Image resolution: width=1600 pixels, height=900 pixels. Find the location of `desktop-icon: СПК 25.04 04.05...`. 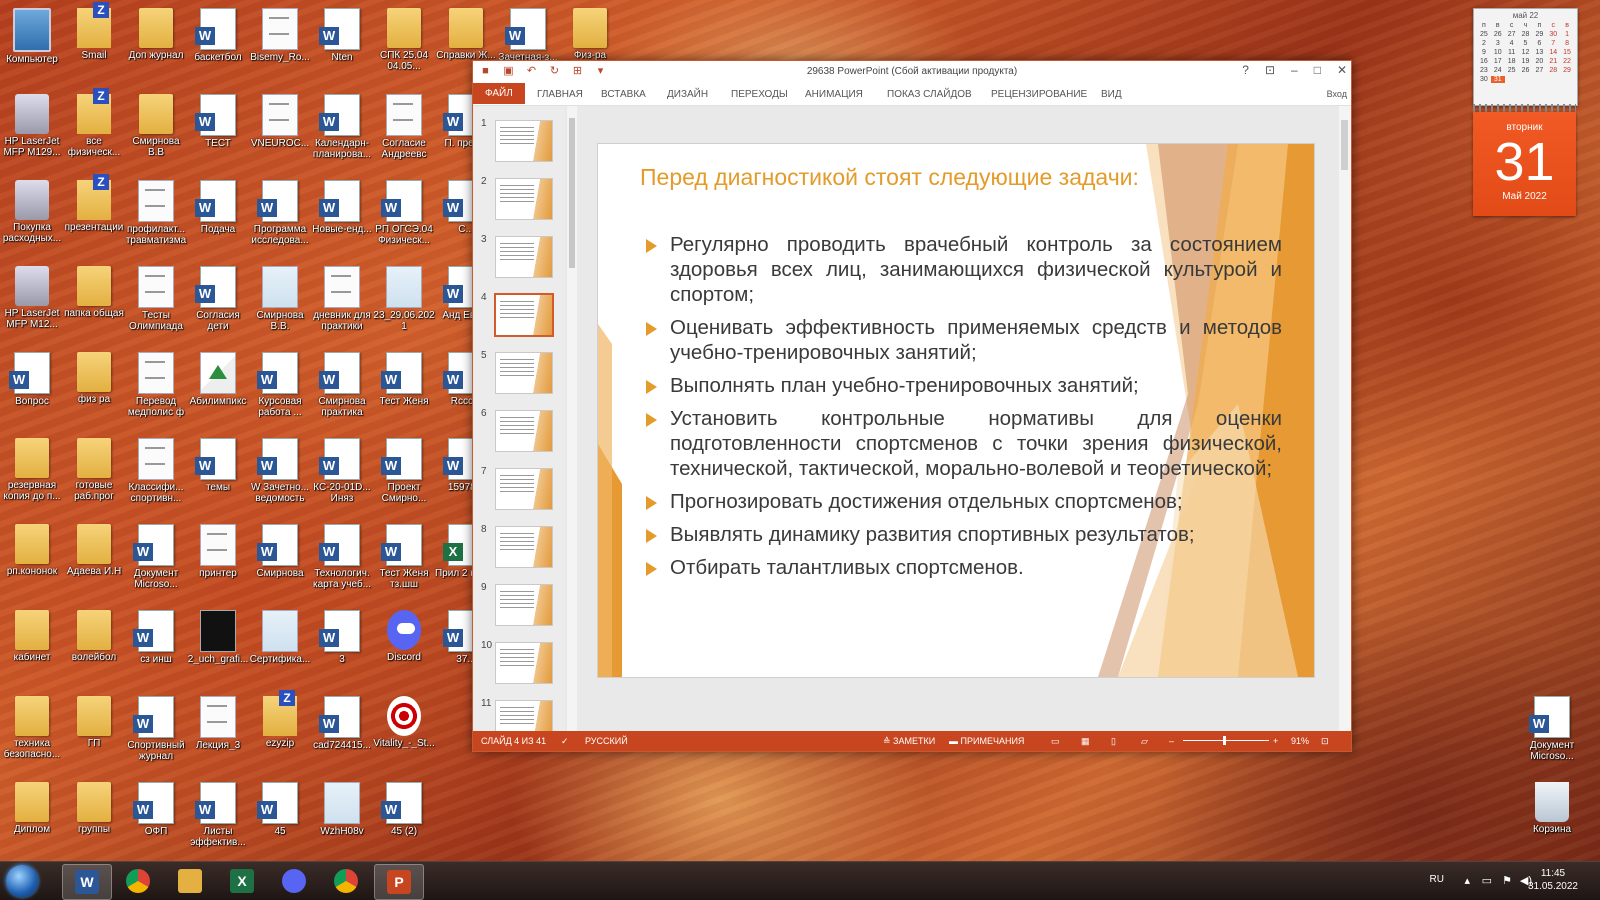

desktop-icon: СПК 25.04 04.05... is located at coordinates (404, 47).